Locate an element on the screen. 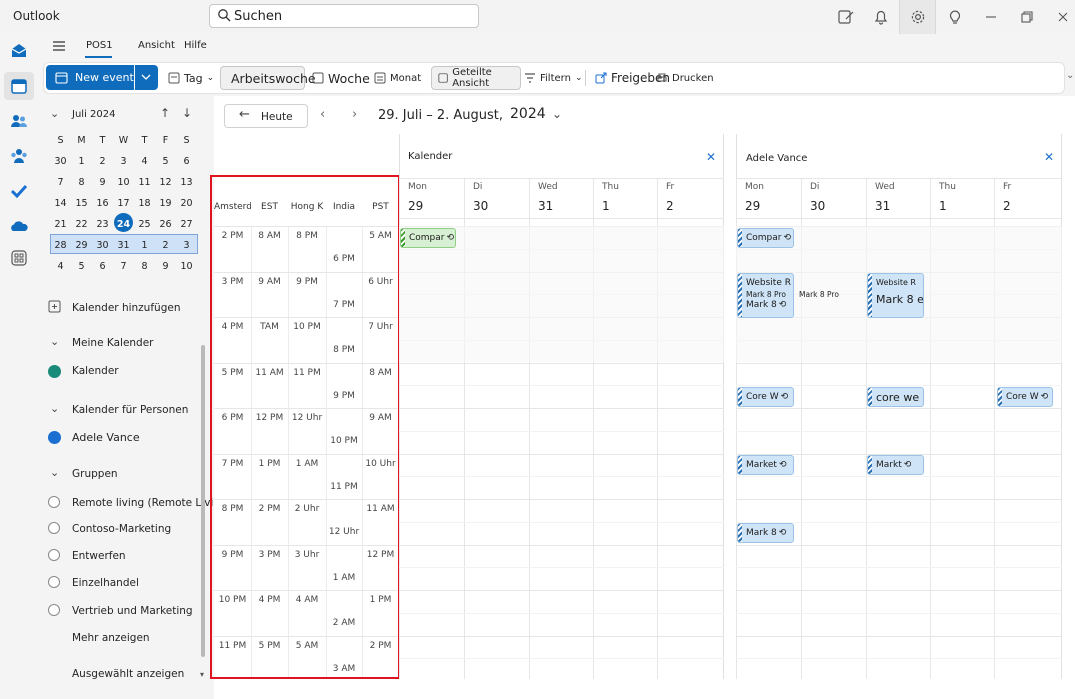 The image size is (1075, 699). settings-button is located at coordinates (917, 17).